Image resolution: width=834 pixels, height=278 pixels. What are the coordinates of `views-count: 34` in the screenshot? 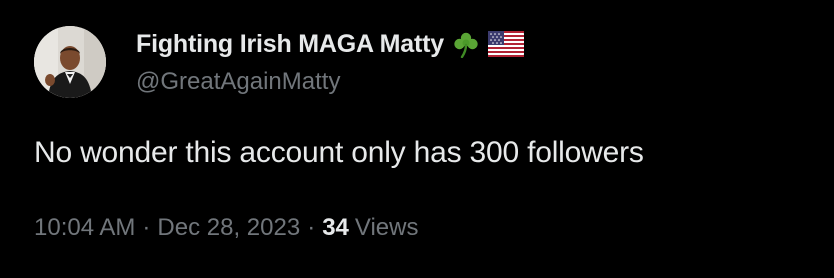 It's located at (335, 228).